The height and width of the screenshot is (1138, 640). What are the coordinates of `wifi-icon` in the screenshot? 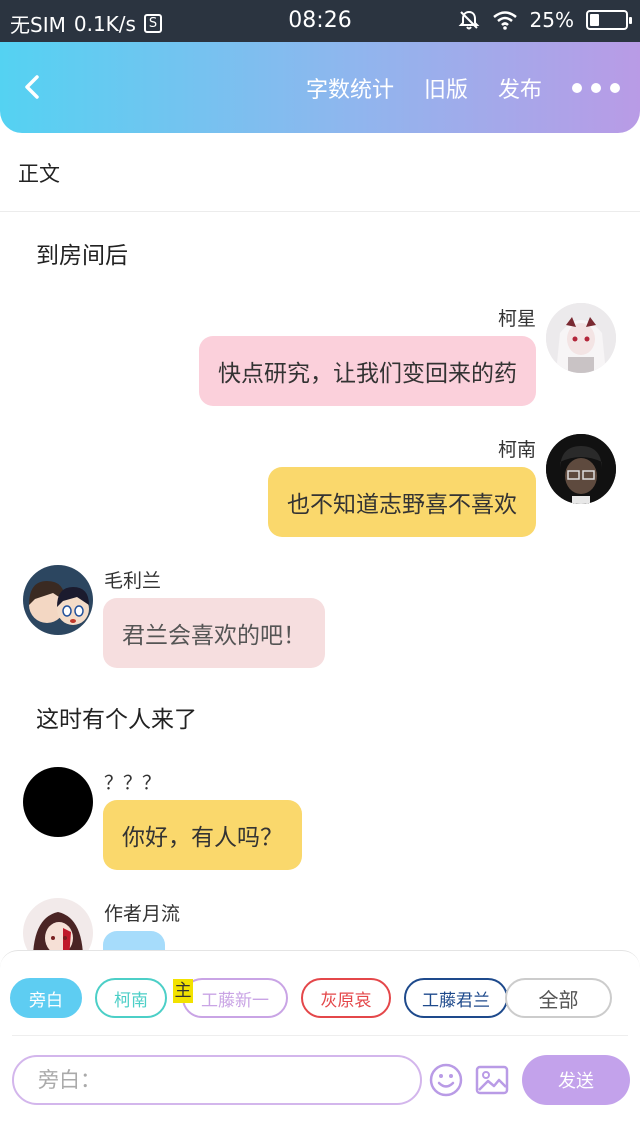 It's located at (504, 20).